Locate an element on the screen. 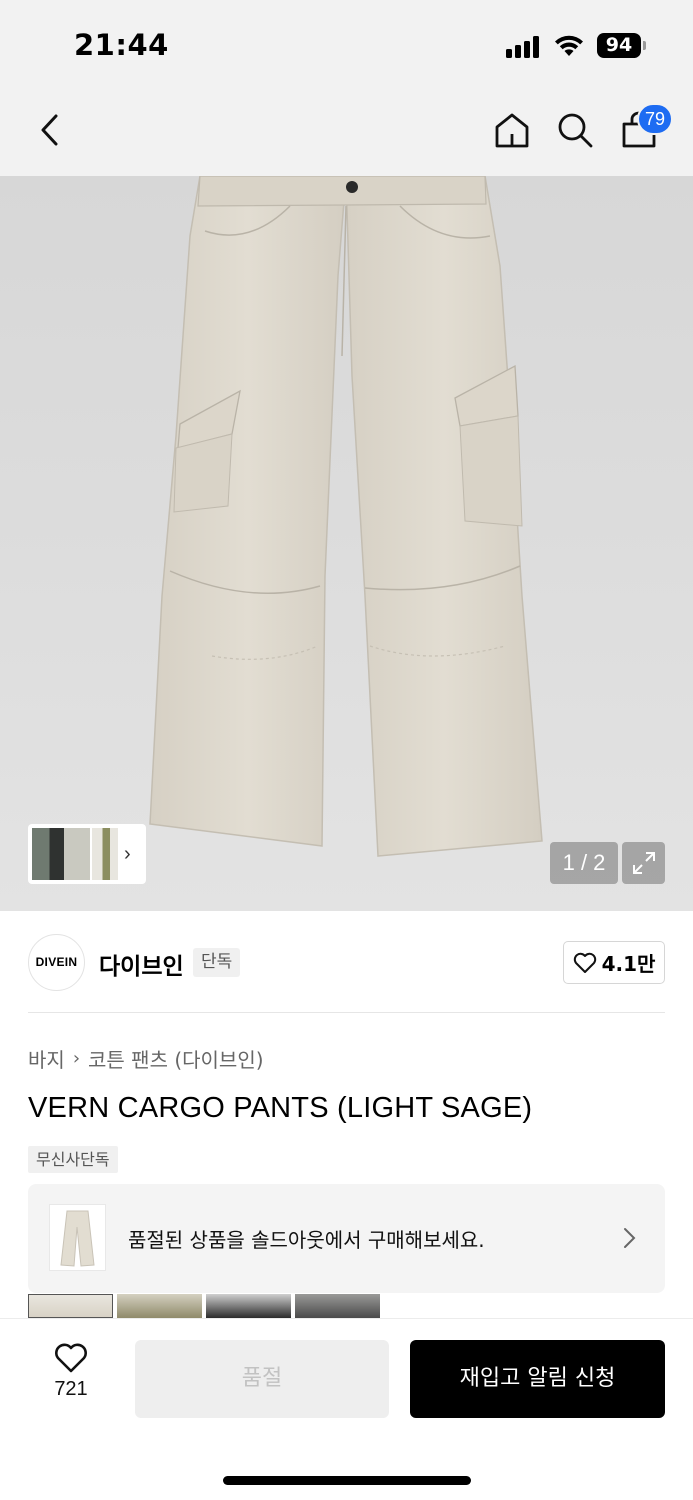 The height and width of the screenshot is (1500, 693). product-title: VERN CARGO PANTS (LIGHT SAGE) is located at coordinates (280, 1108).